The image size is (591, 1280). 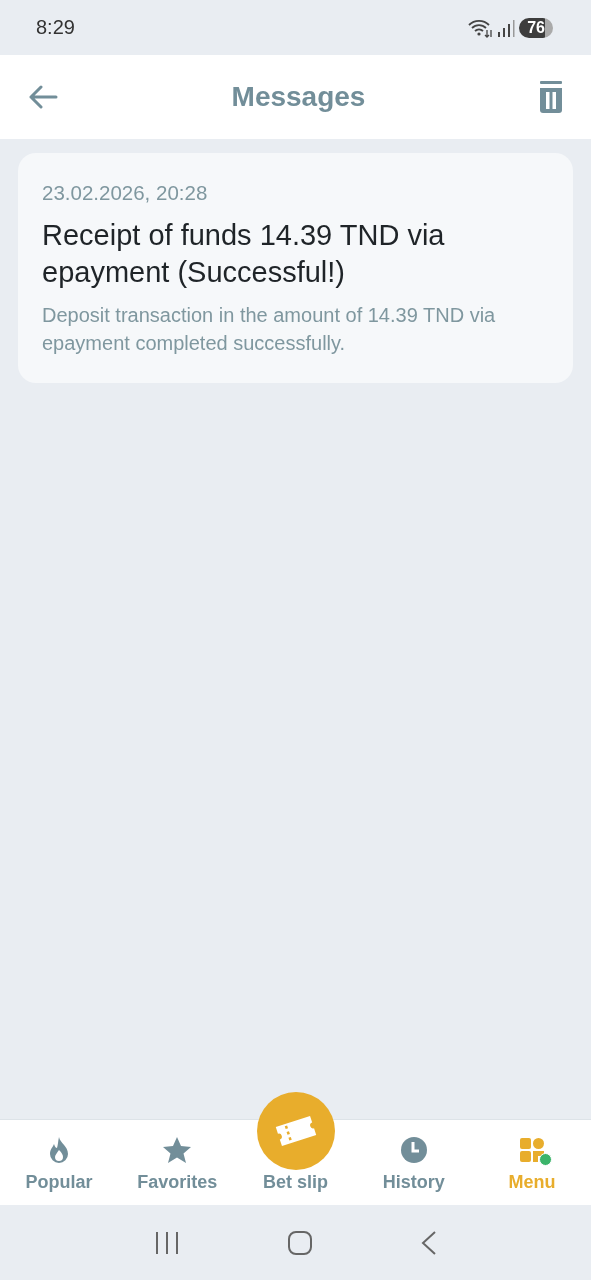 What do you see at coordinates (531, 1150) in the screenshot?
I see `grid-icon` at bounding box center [531, 1150].